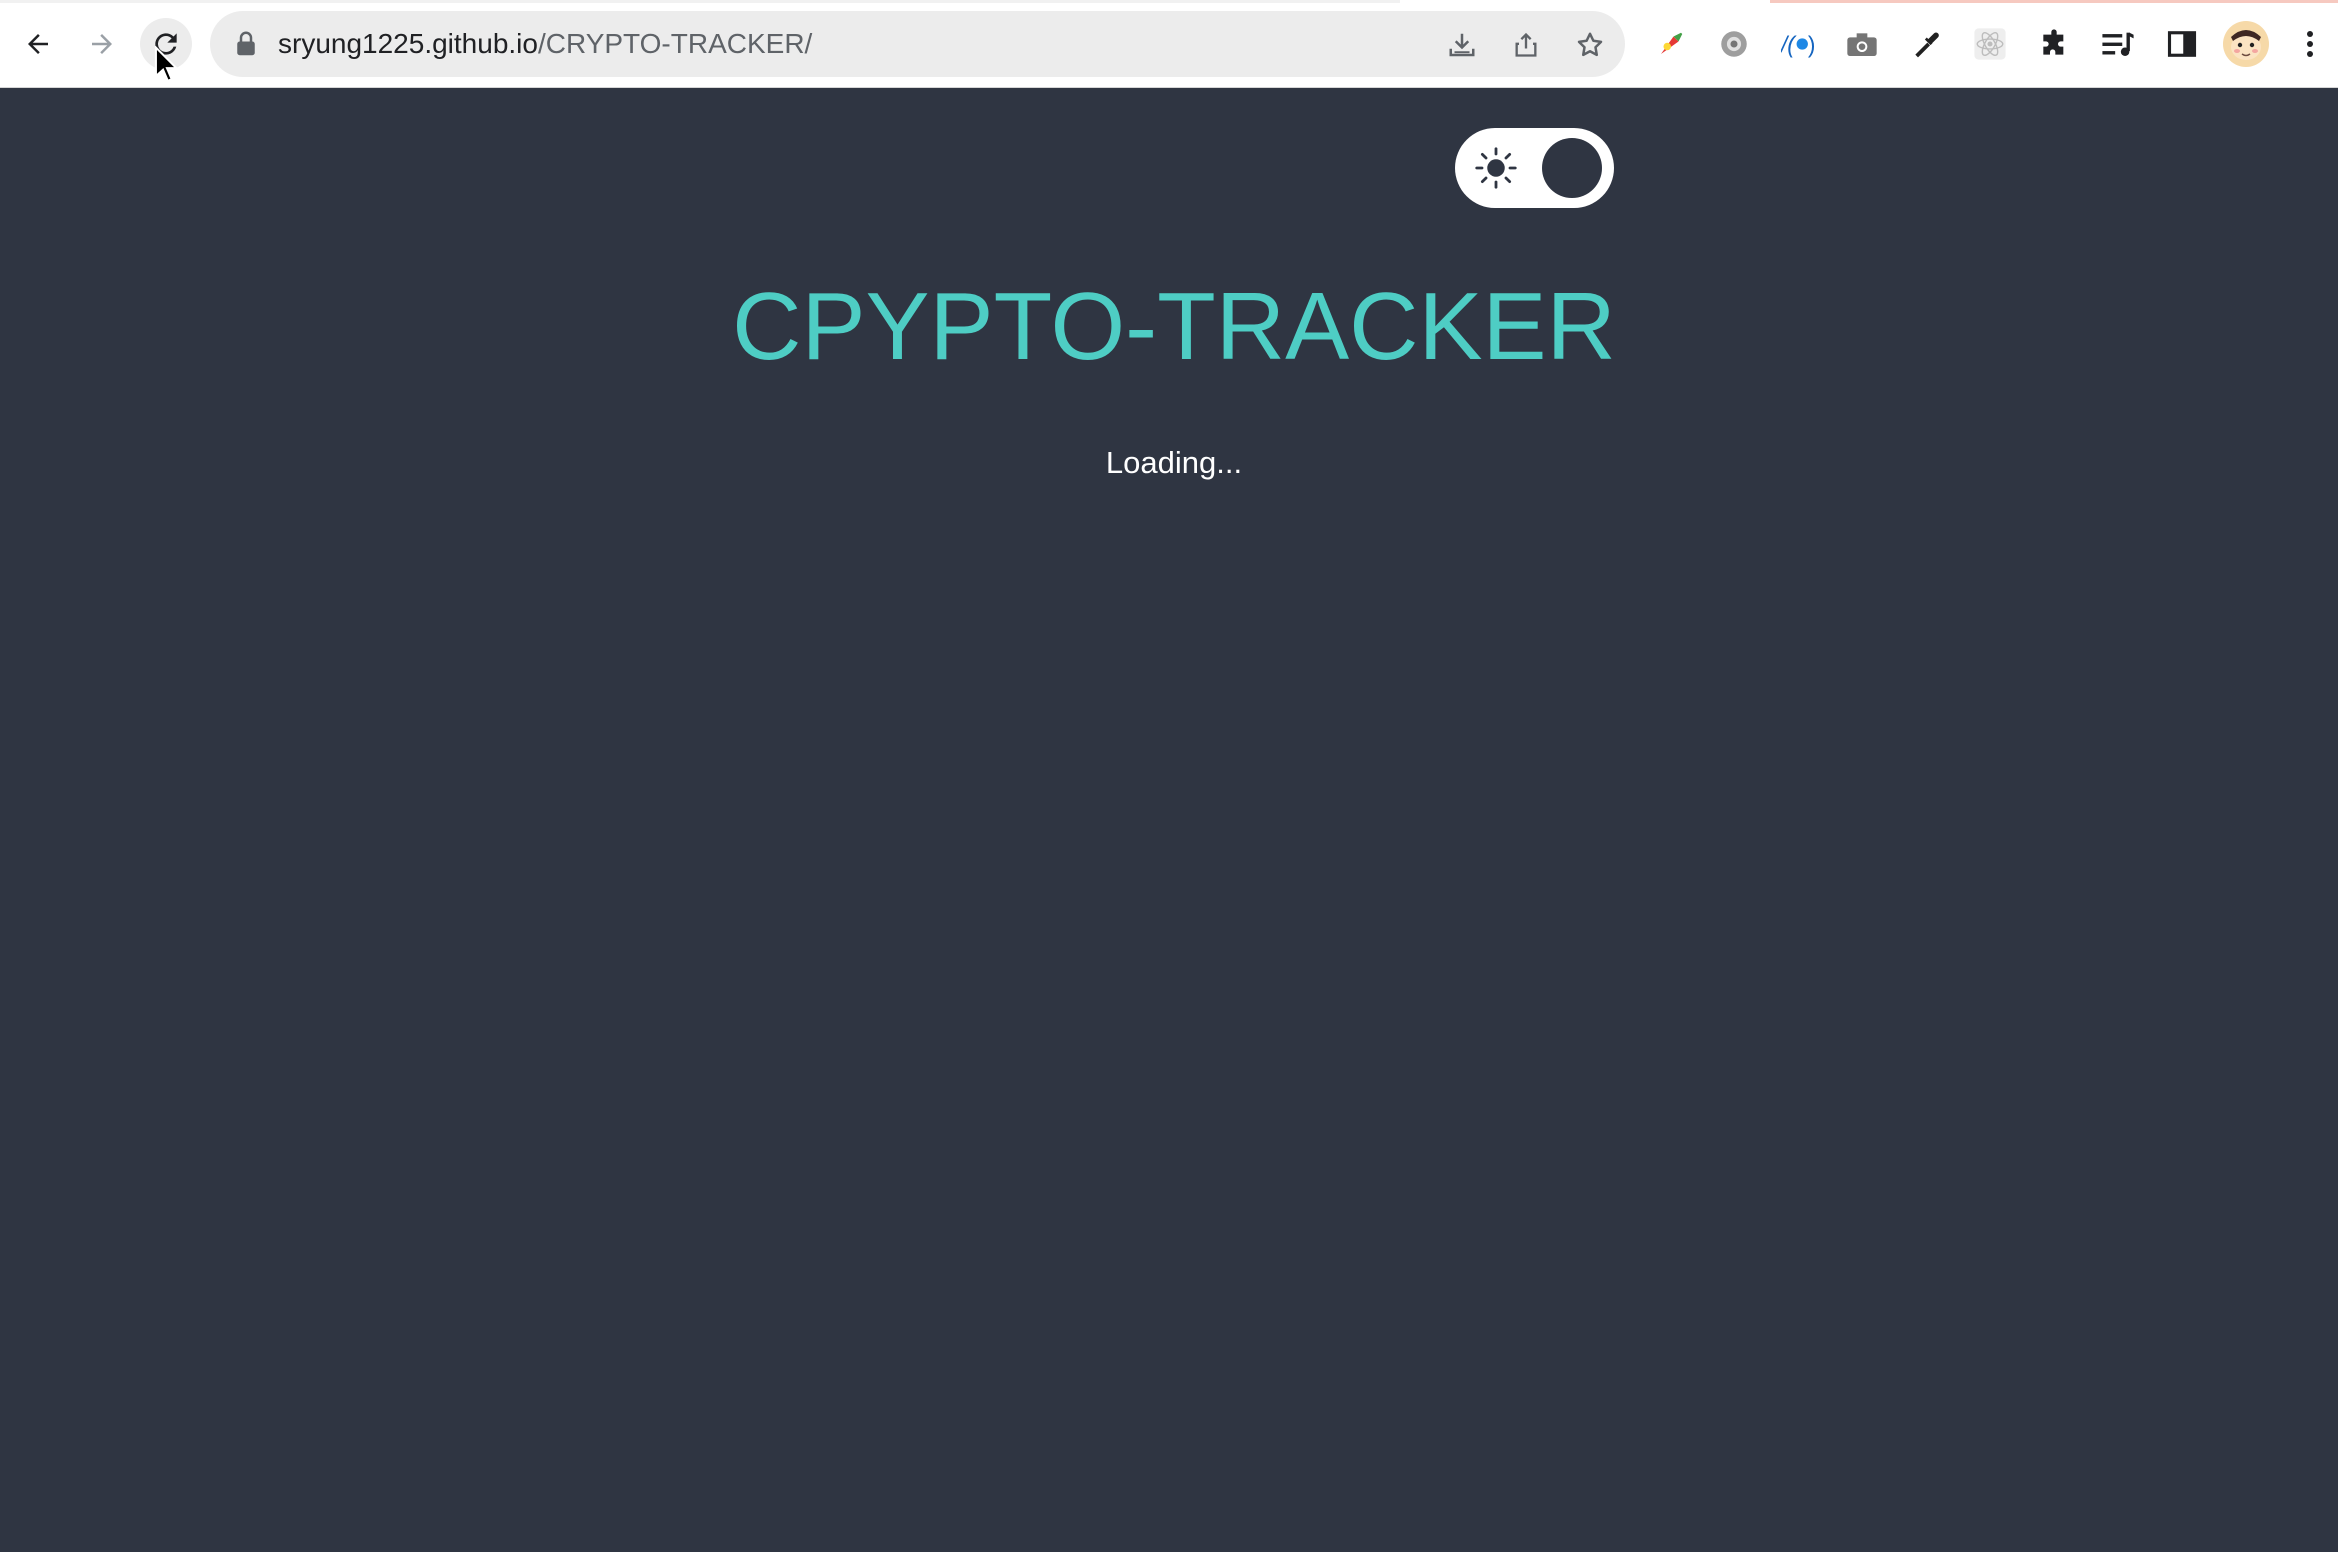 The width and height of the screenshot is (2338, 1552). What do you see at coordinates (1534, 168) in the screenshot?
I see `theme-toggle` at bounding box center [1534, 168].